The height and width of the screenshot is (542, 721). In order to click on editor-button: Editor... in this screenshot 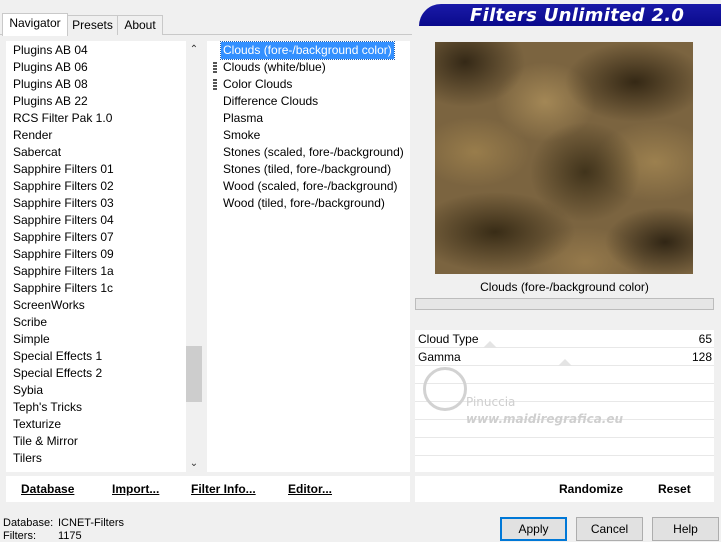, I will do `click(310, 489)`.